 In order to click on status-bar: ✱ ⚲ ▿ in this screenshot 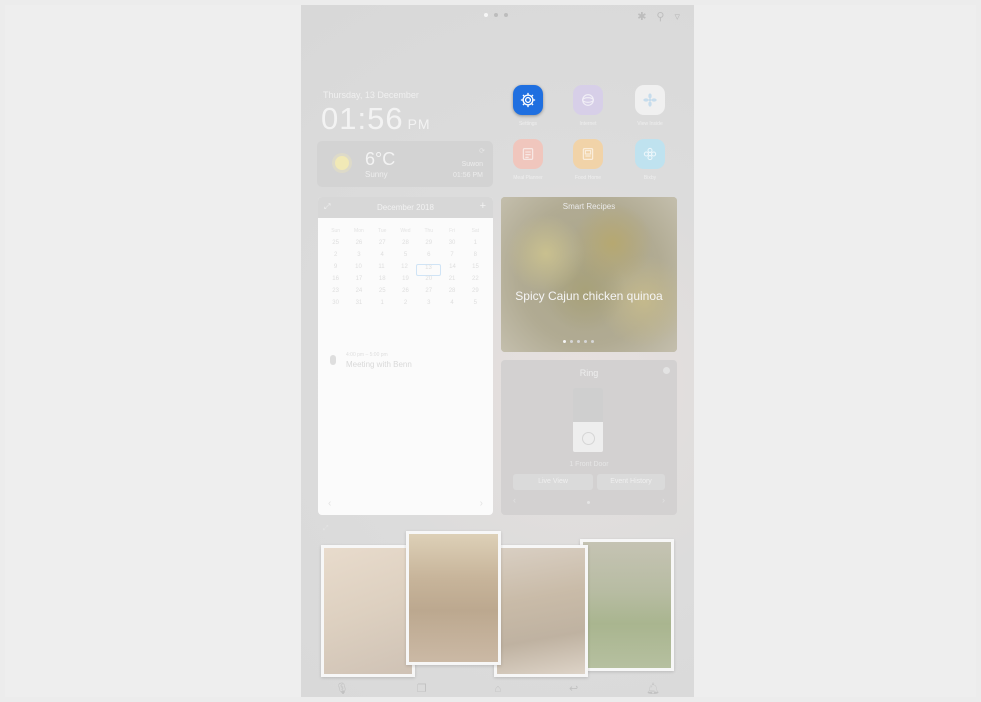, I will do `click(497, 16)`.